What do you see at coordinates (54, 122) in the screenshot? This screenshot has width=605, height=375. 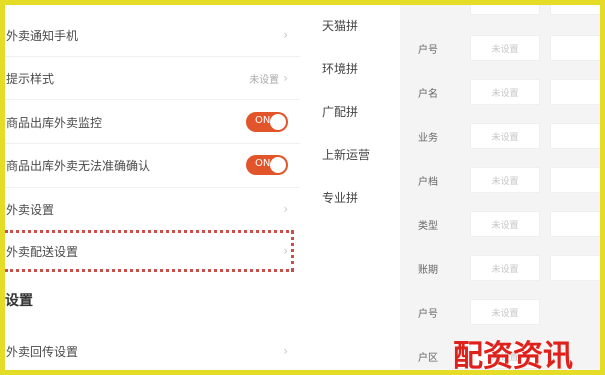 I see `setting-label: 商品出库外卖监控` at bounding box center [54, 122].